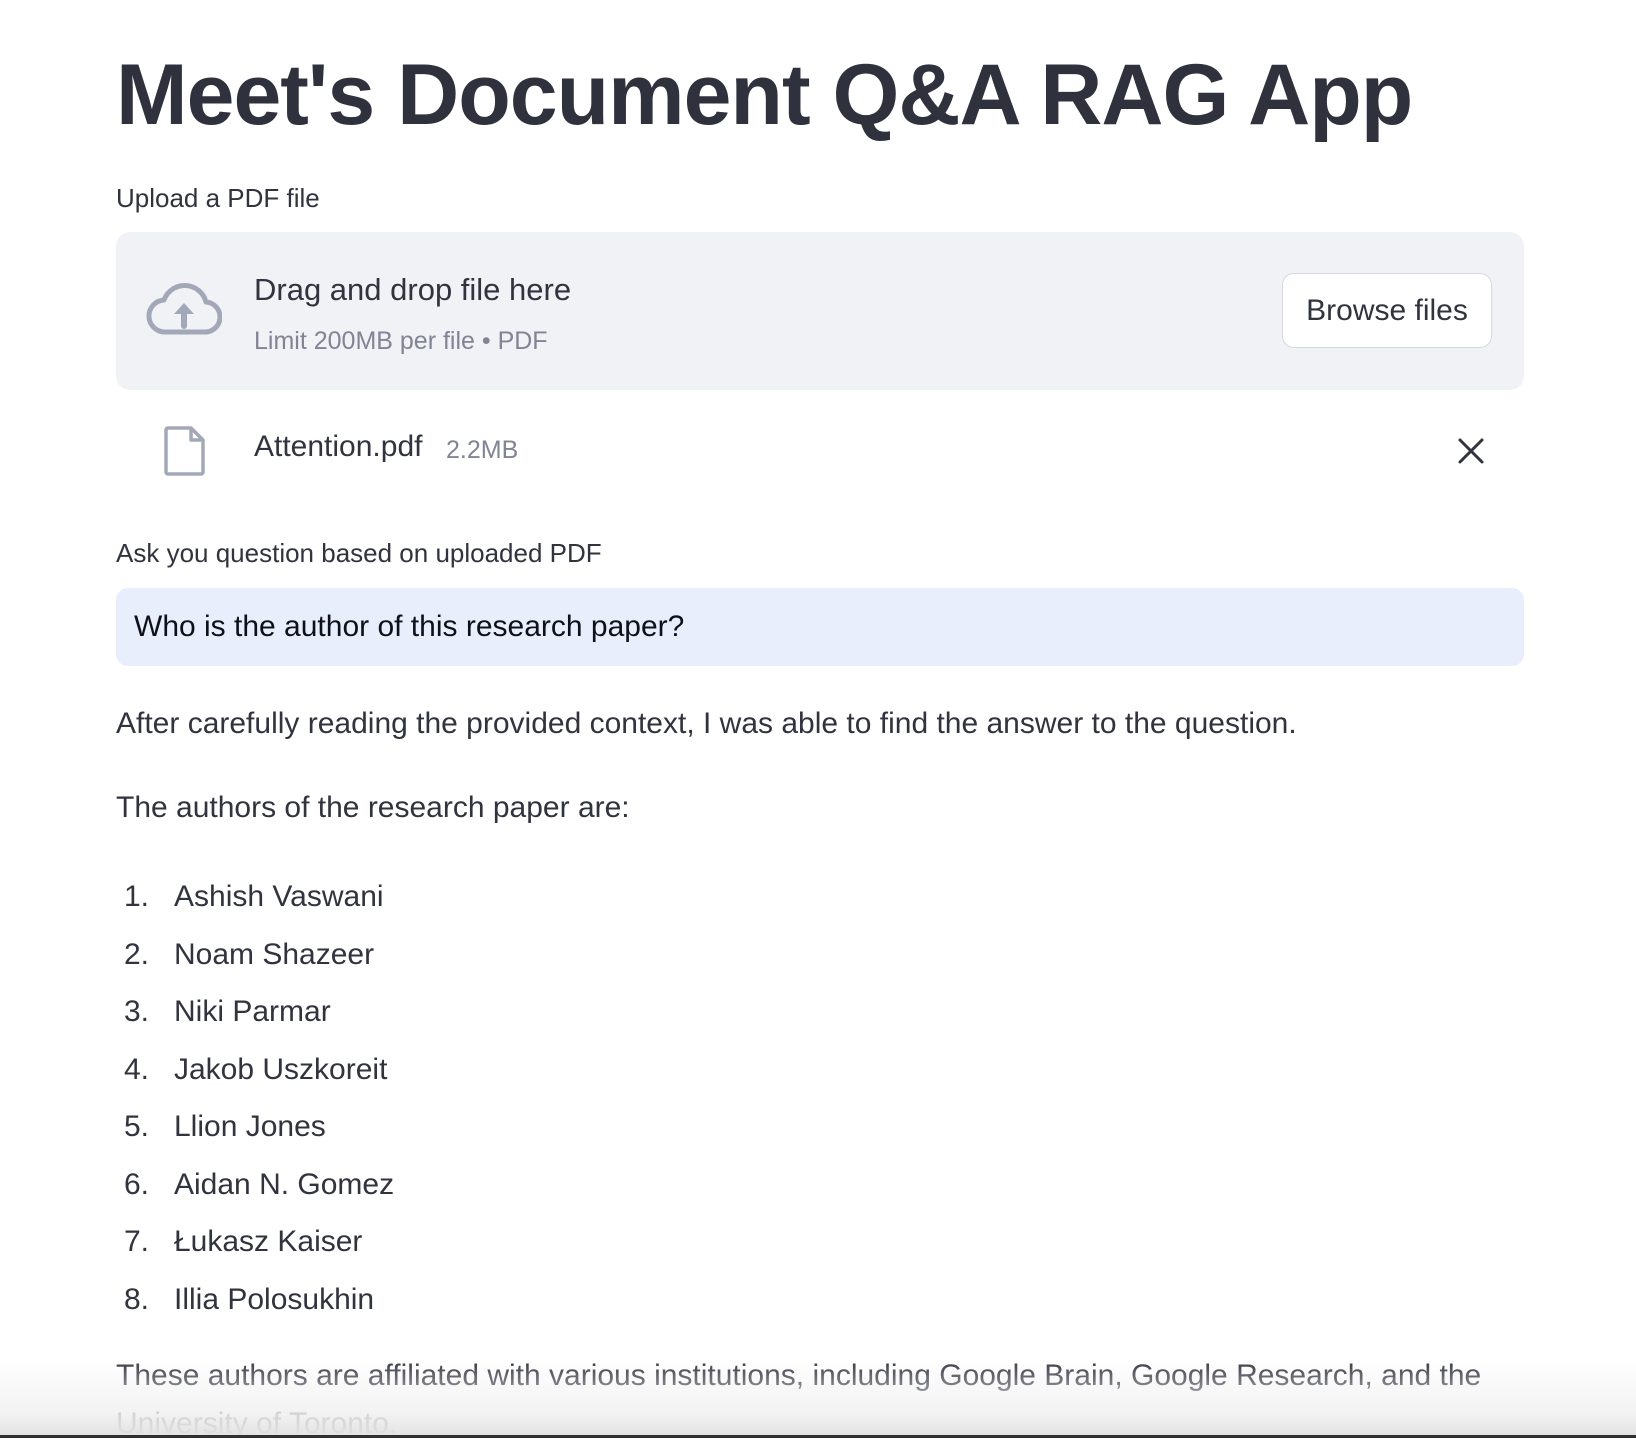 The image size is (1636, 1438). What do you see at coordinates (137, 1184) in the screenshot?
I see `list-number: 6.` at bounding box center [137, 1184].